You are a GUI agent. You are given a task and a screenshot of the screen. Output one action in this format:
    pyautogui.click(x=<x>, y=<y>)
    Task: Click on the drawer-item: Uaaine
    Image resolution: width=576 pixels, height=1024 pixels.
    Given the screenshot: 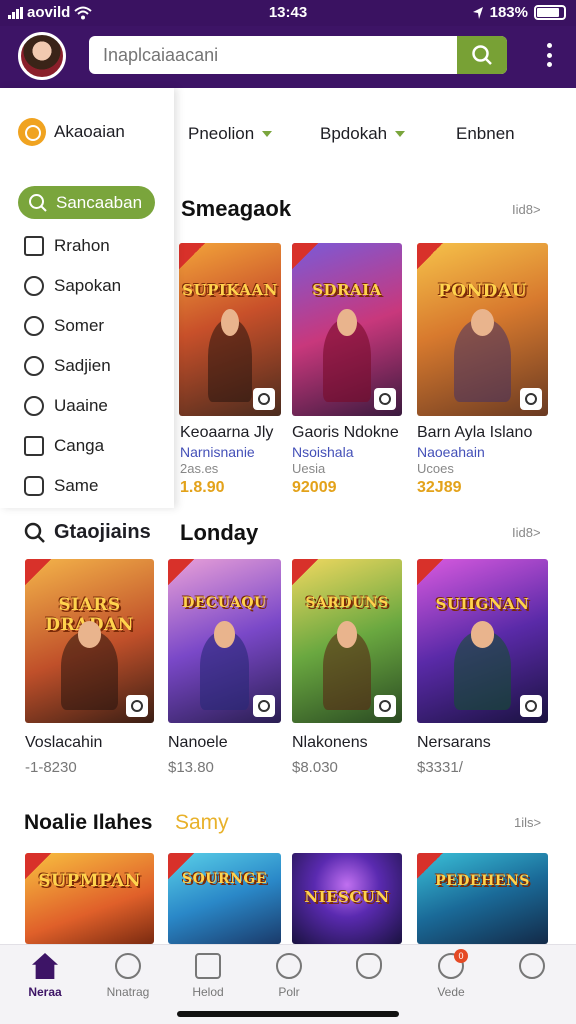 What is the action you would take?
    pyautogui.click(x=66, y=406)
    